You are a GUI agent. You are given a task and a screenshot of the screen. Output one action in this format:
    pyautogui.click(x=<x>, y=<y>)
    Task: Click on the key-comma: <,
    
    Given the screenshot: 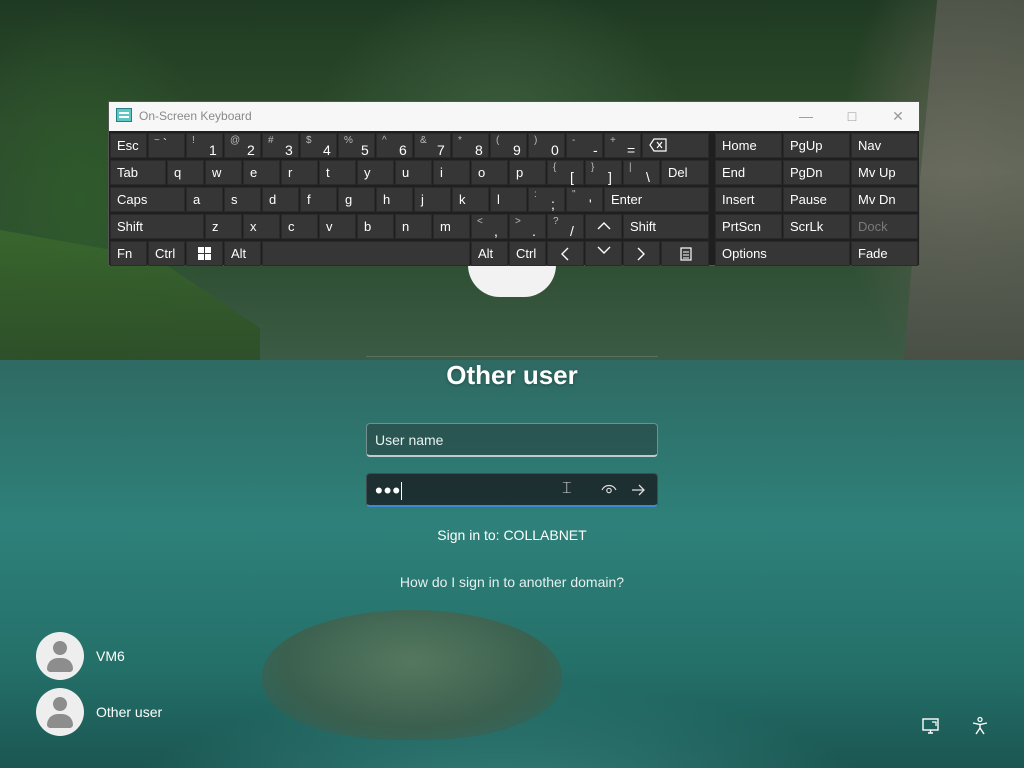 What is the action you would take?
    pyautogui.click(x=489, y=226)
    